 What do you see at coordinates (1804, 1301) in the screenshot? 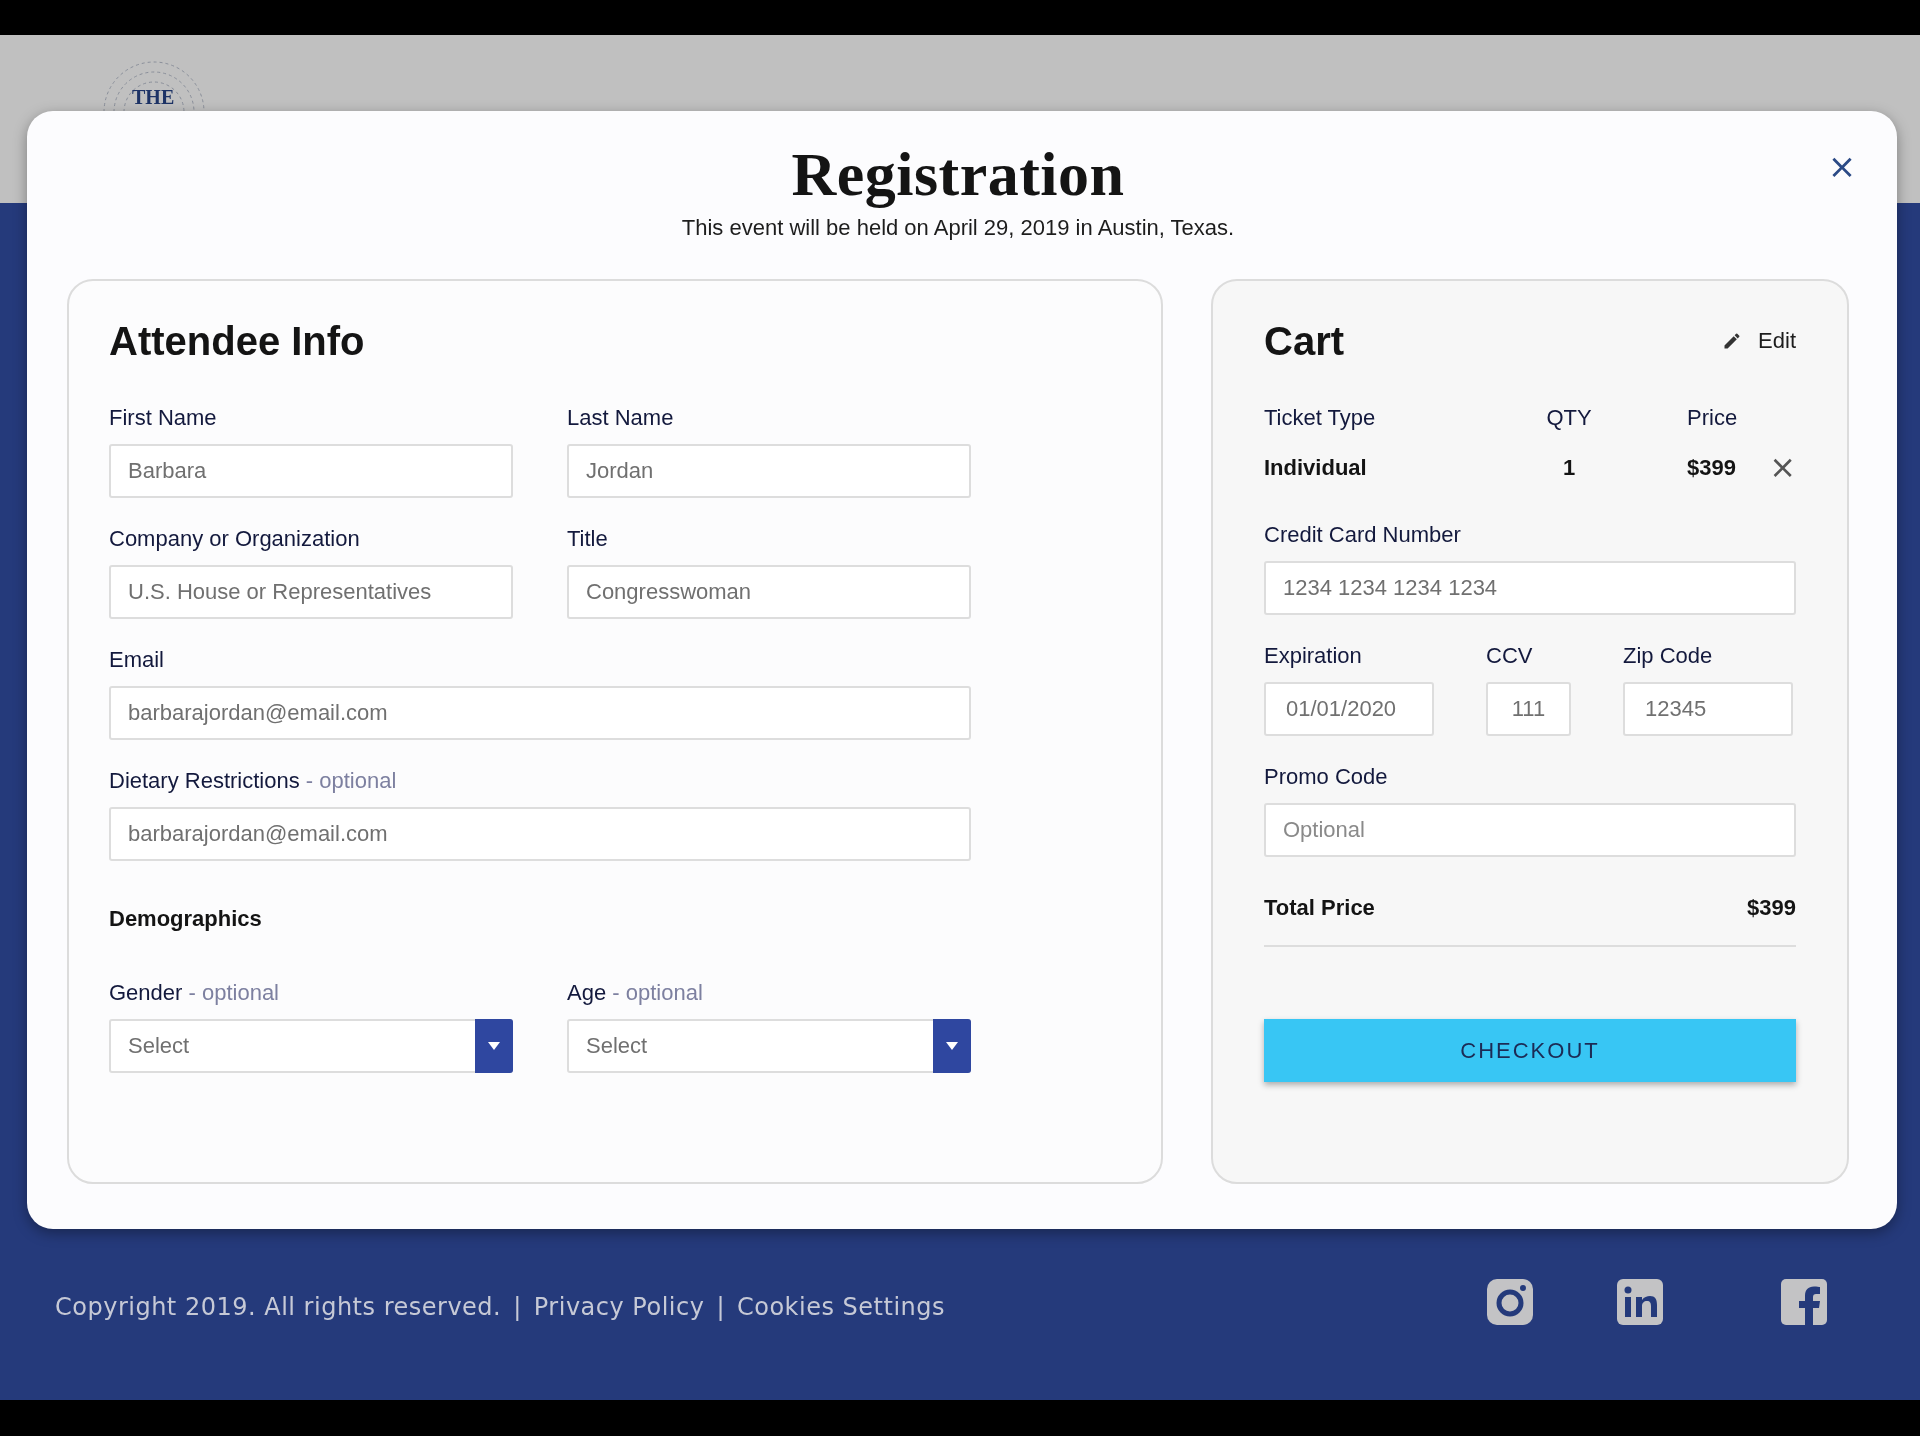
I see `facebook-icon` at bounding box center [1804, 1301].